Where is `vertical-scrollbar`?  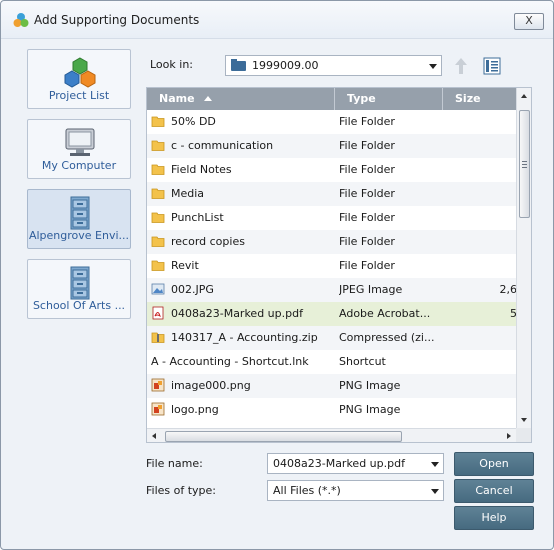 vertical-scrollbar is located at coordinates (523, 258).